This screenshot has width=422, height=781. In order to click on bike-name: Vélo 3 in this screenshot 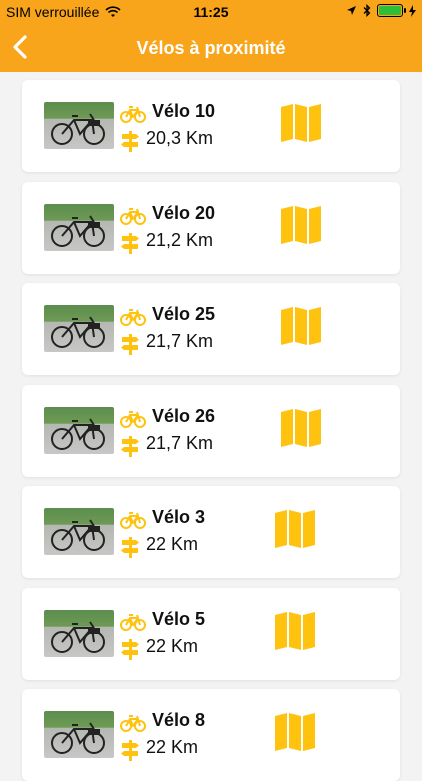, I will do `click(179, 517)`.